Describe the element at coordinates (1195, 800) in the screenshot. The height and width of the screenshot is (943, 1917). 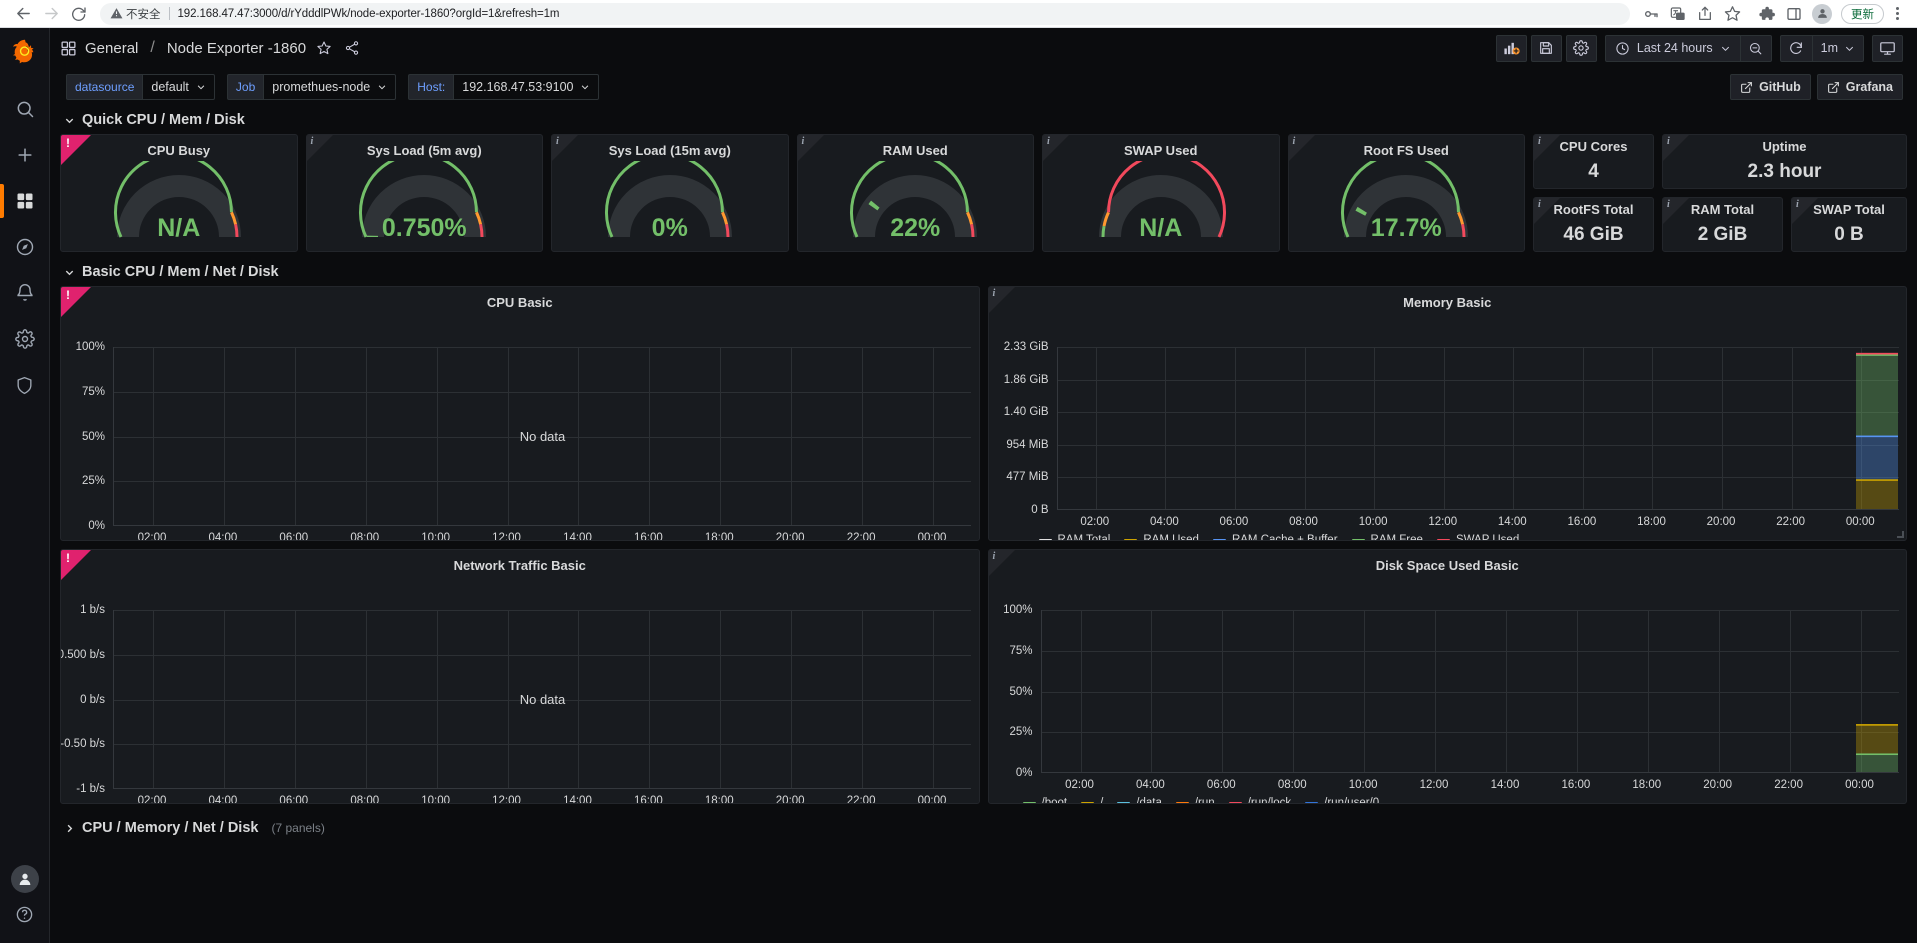
I see `legend-item: /run` at that location.